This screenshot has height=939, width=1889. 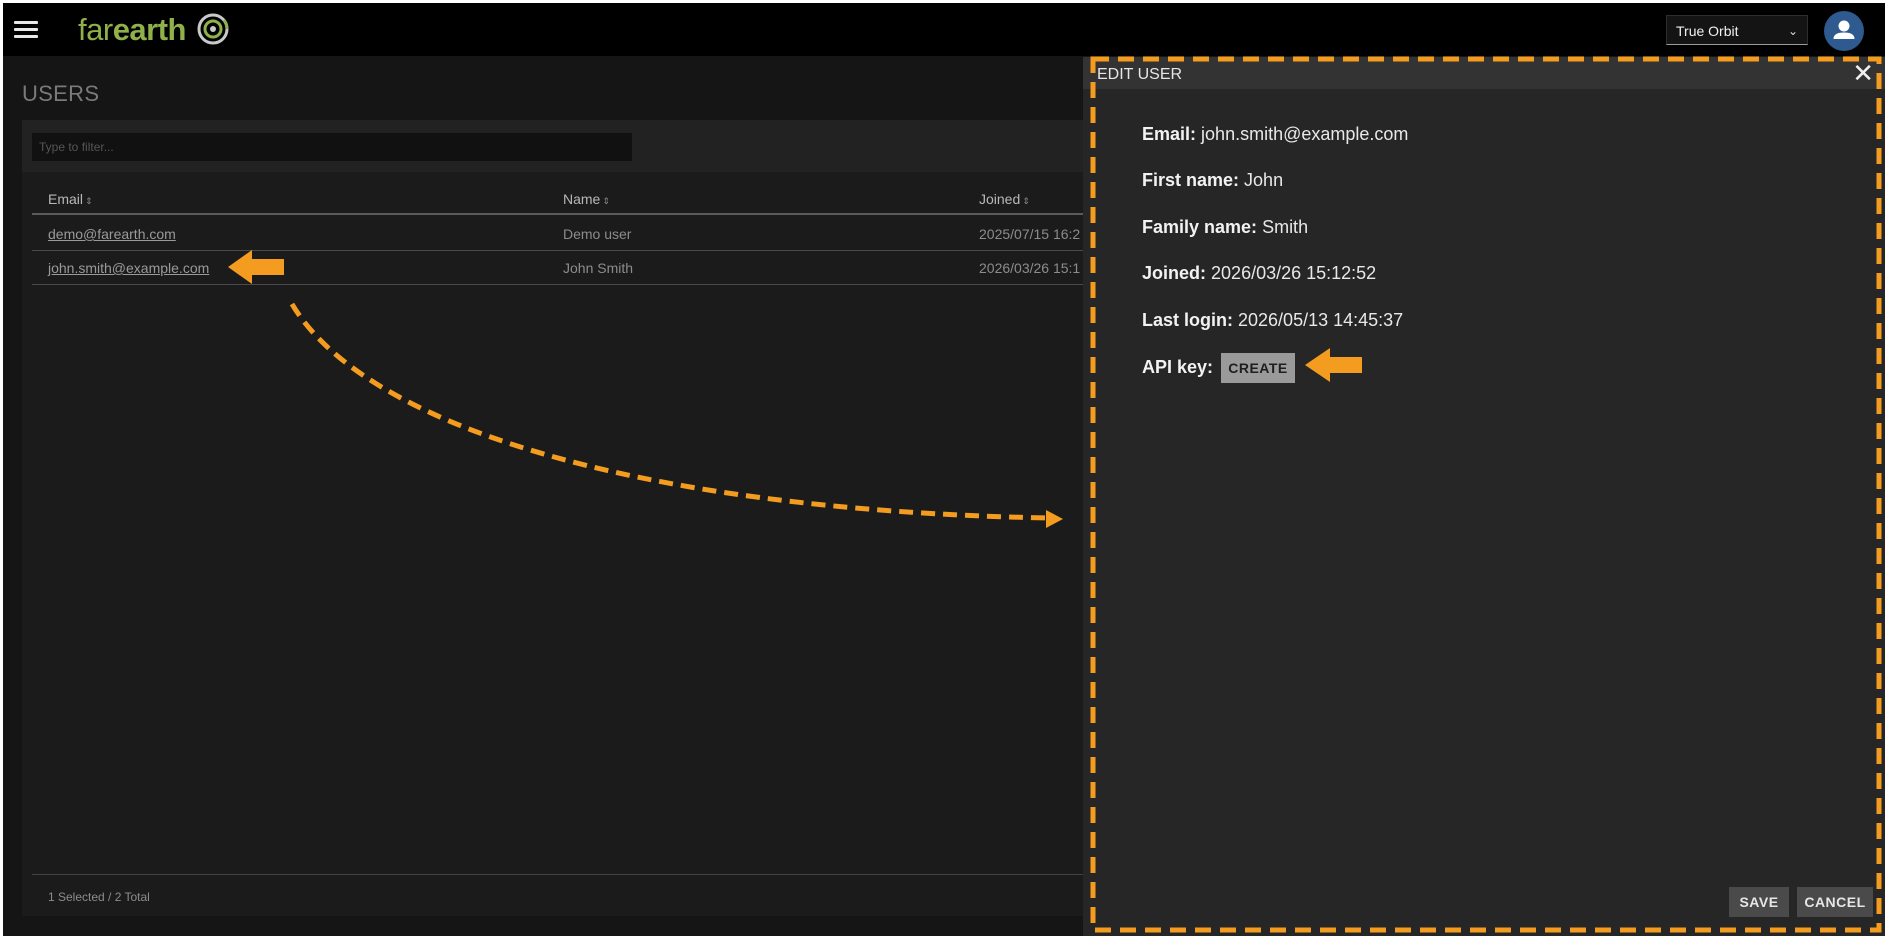 What do you see at coordinates (1191, 180) in the screenshot?
I see `first-name-label: First name:` at bounding box center [1191, 180].